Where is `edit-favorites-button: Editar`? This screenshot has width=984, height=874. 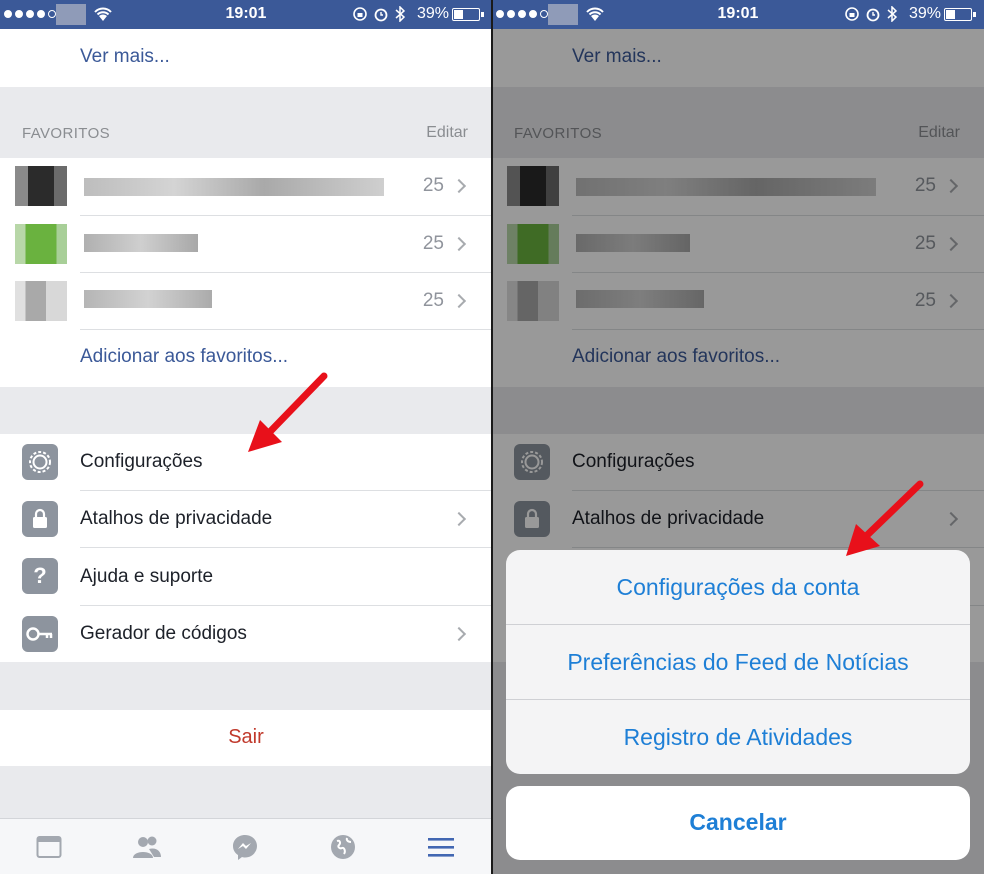 edit-favorites-button: Editar is located at coordinates (447, 133).